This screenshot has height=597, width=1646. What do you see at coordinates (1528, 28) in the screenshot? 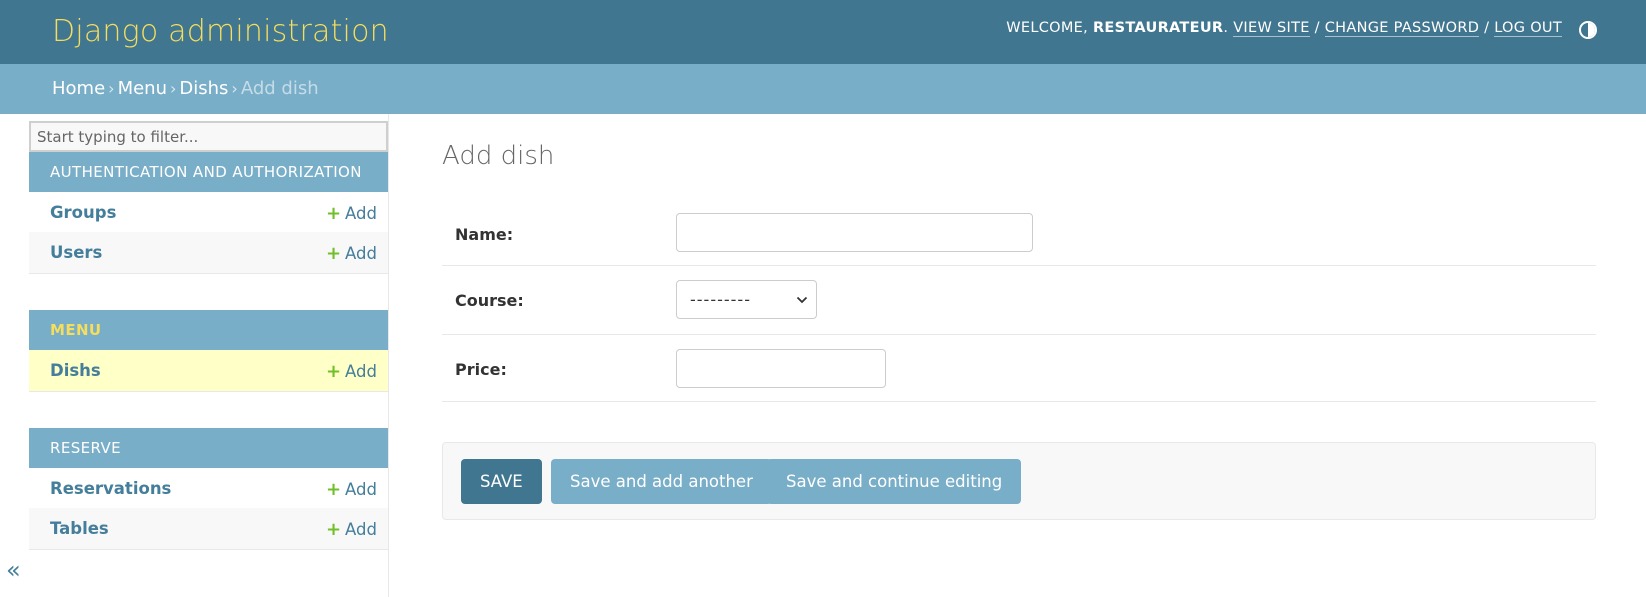
I see `log-out-link: Log out` at bounding box center [1528, 28].